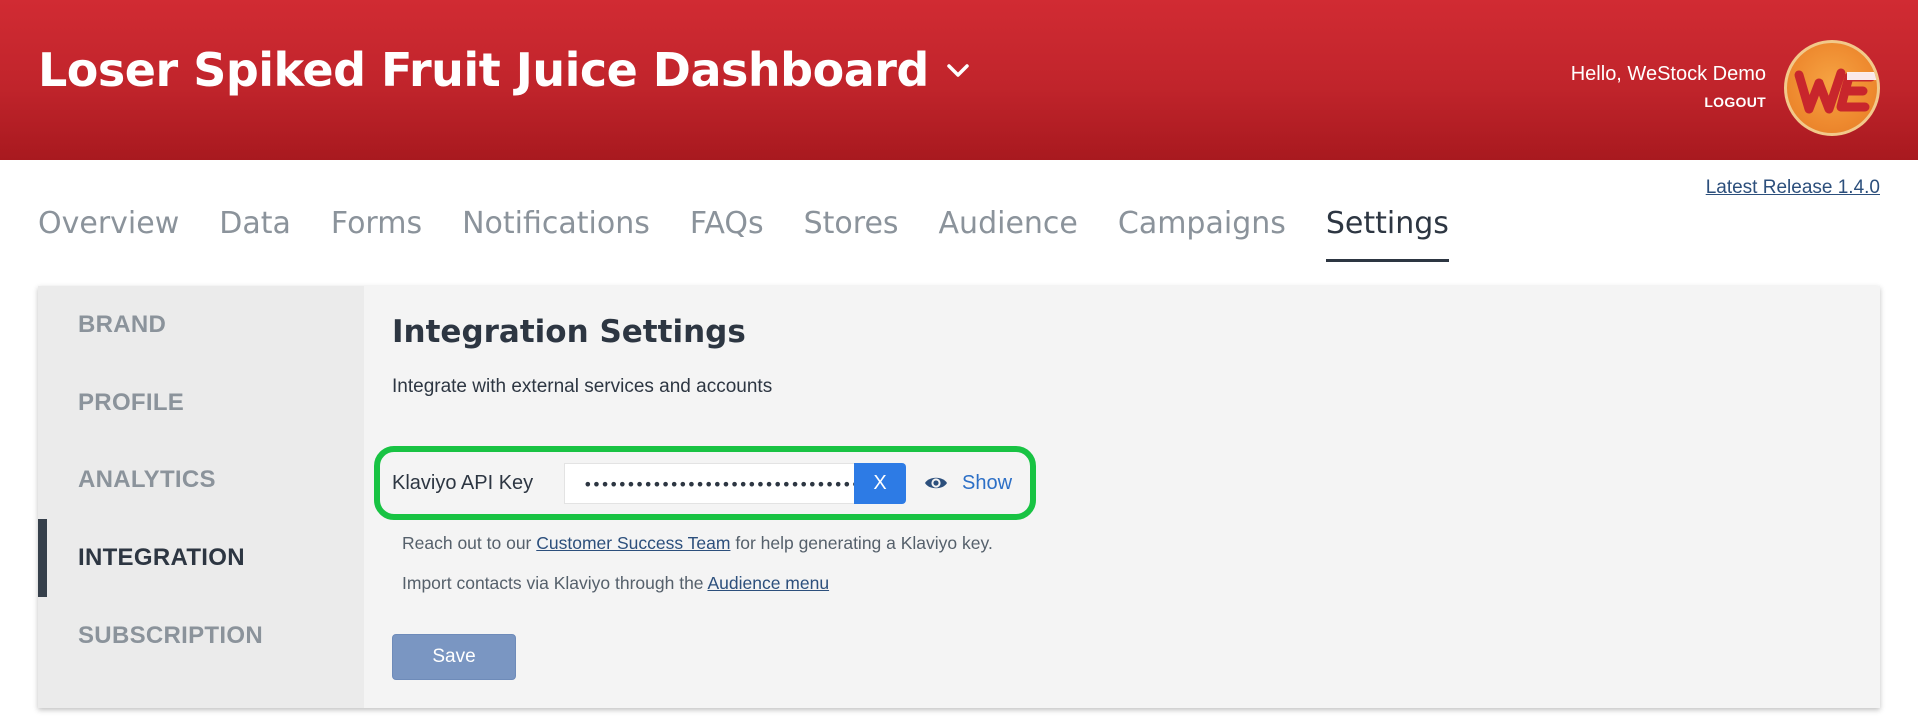 The width and height of the screenshot is (1918, 726). What do you see at coordinates (569, 332) in the screenshot?
I see `page-title: Integration Settings` at bounding box center [569, 332].